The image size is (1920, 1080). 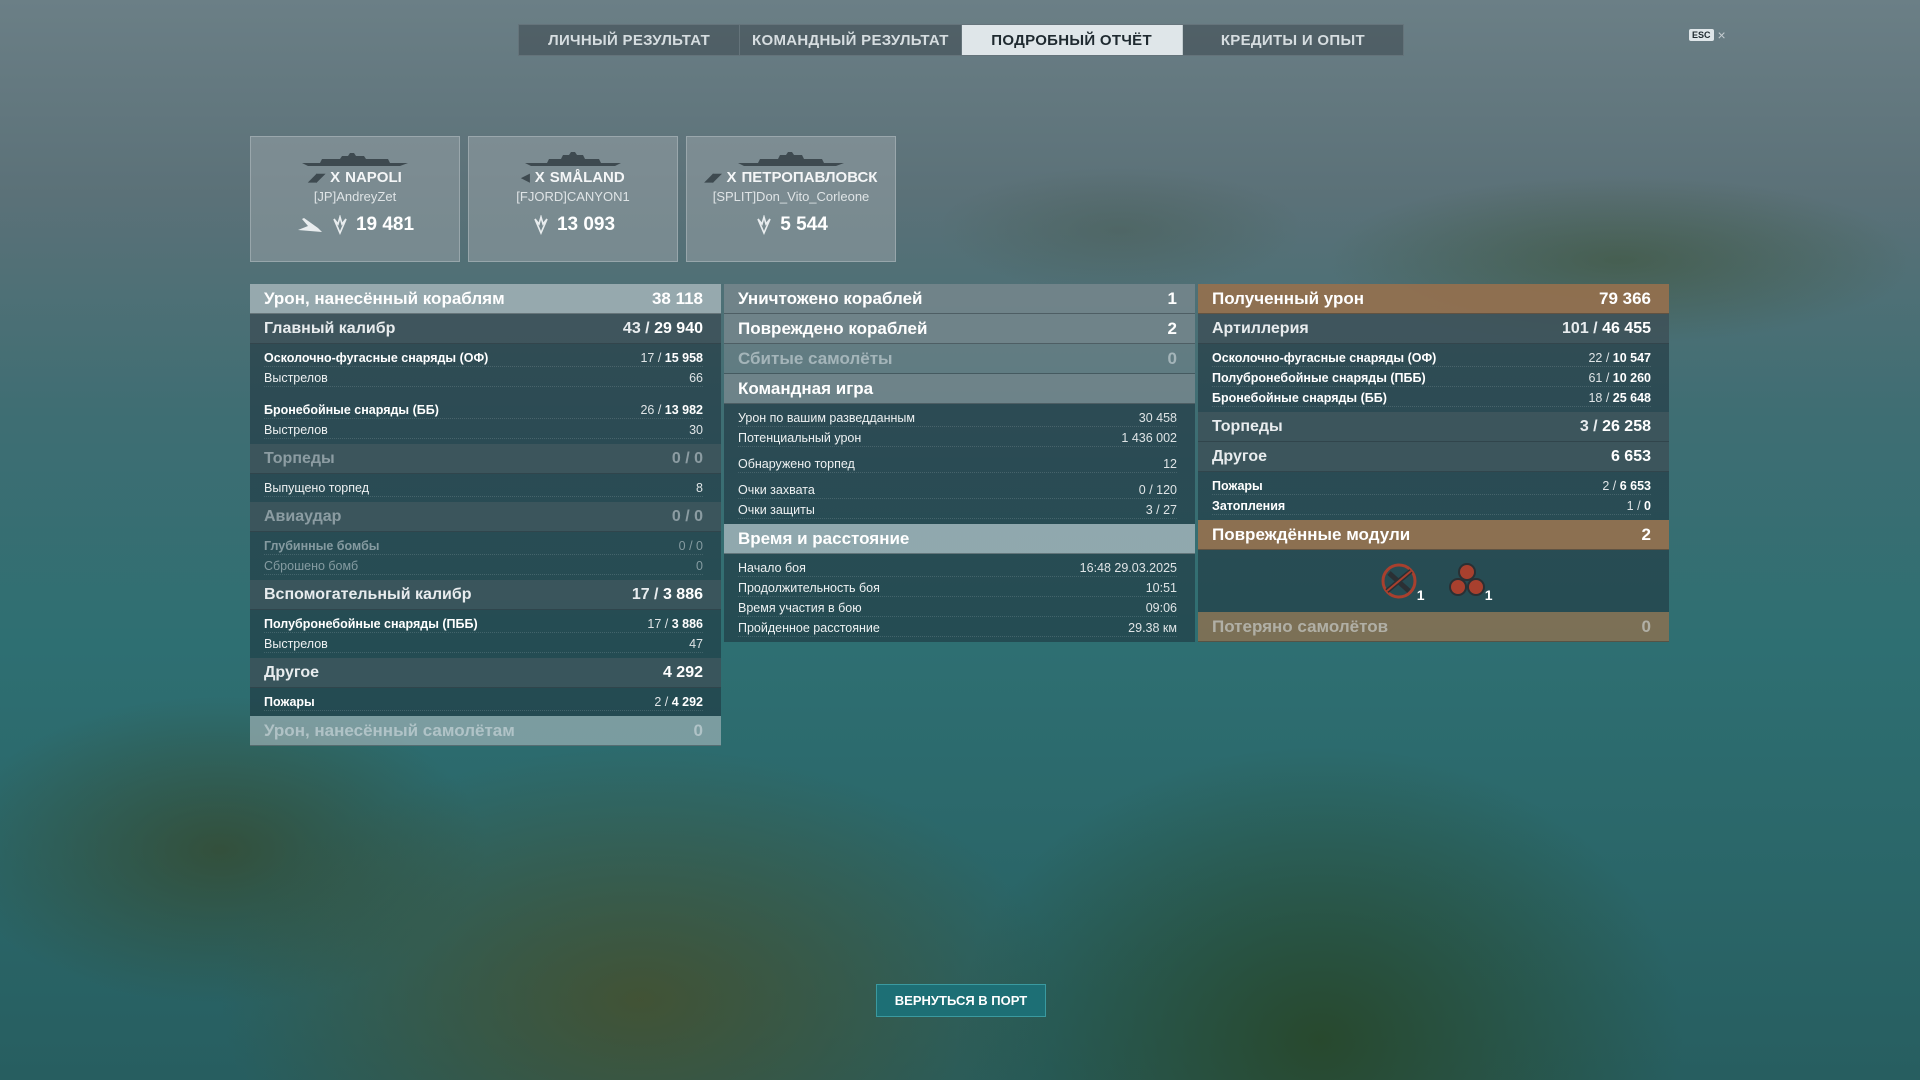 I want to click on planes-lost-row: Потеряно самолётов 0, so click(x=1433, y=627).